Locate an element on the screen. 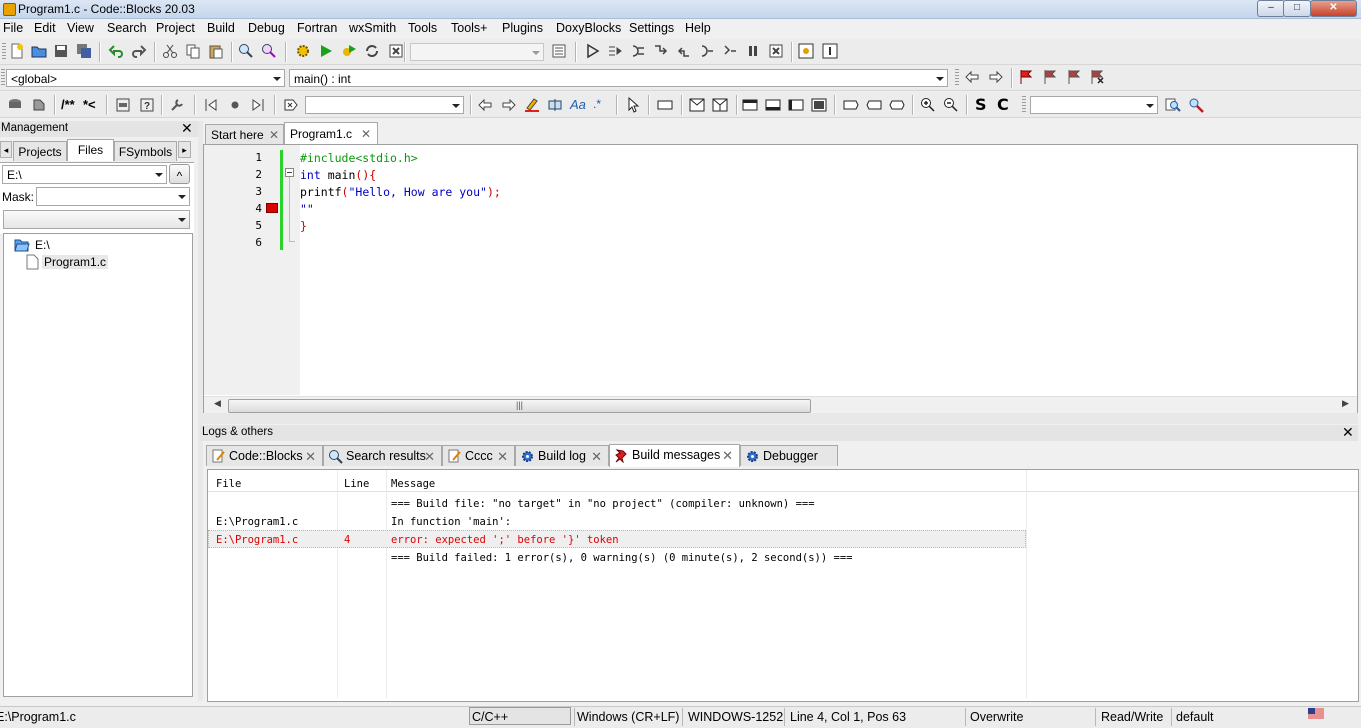  jump-forward-icon is located at coordinates (996, 77).